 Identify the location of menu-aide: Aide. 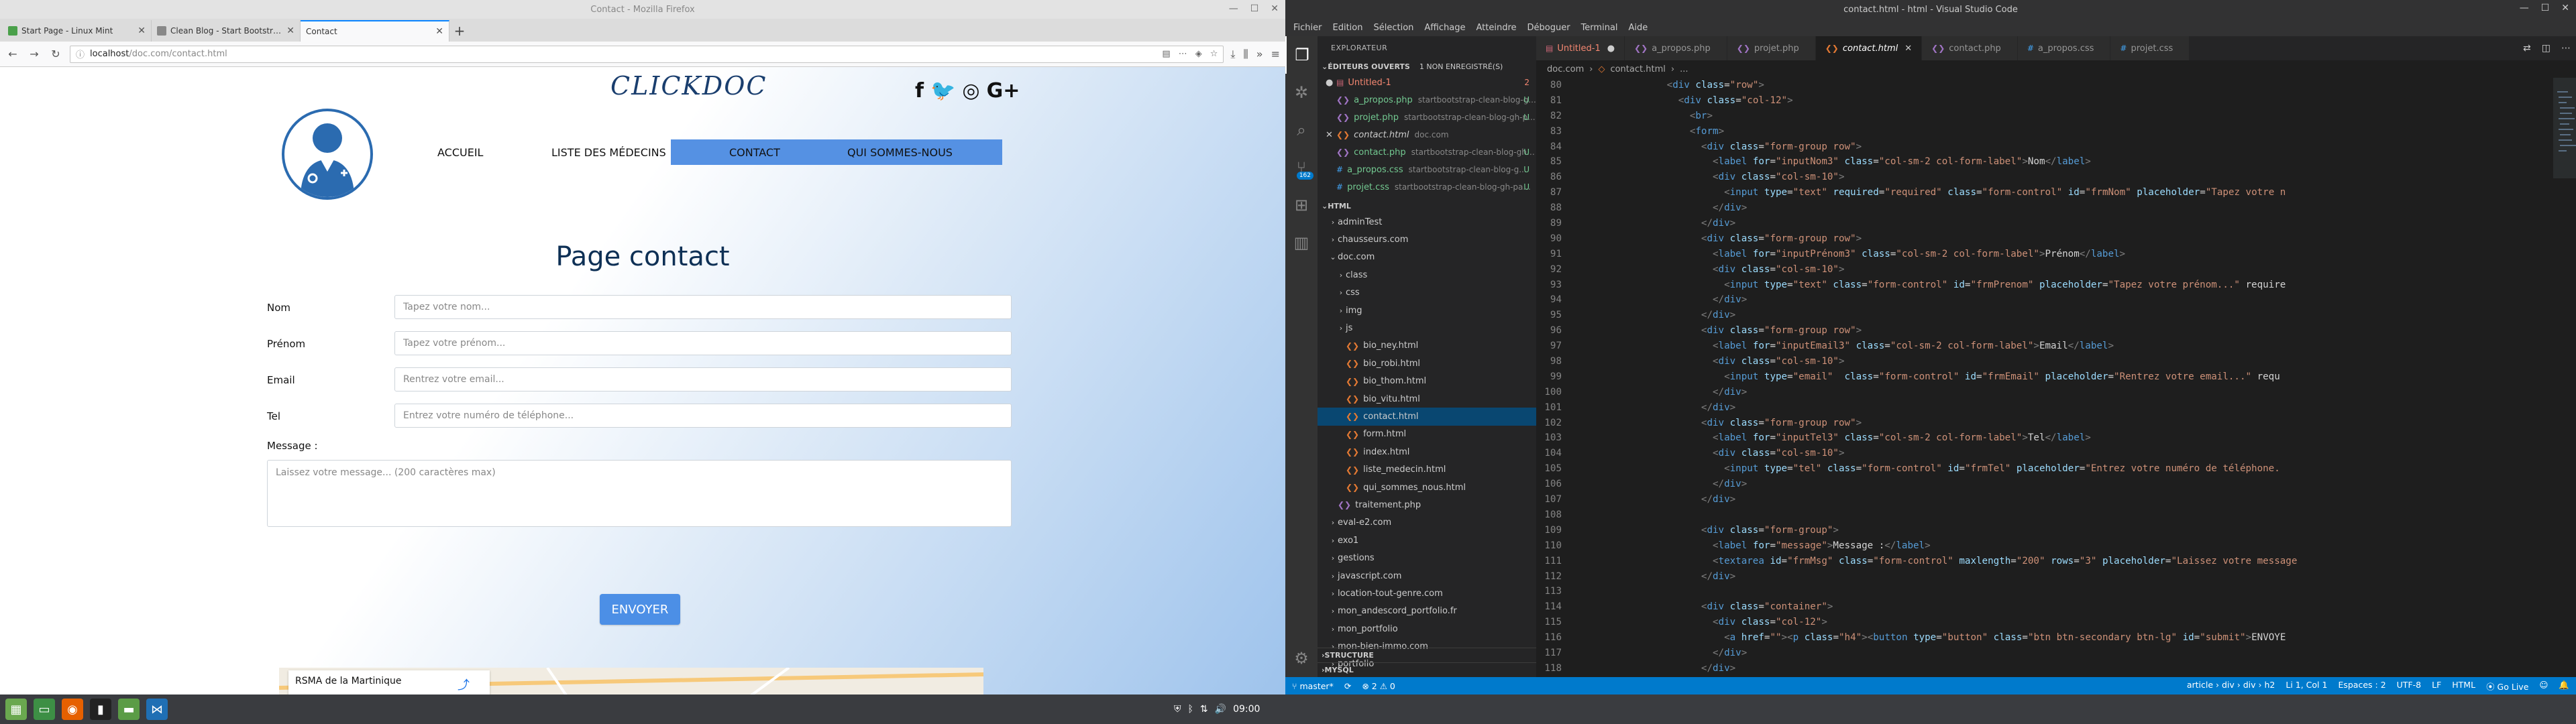
(1638, 28).